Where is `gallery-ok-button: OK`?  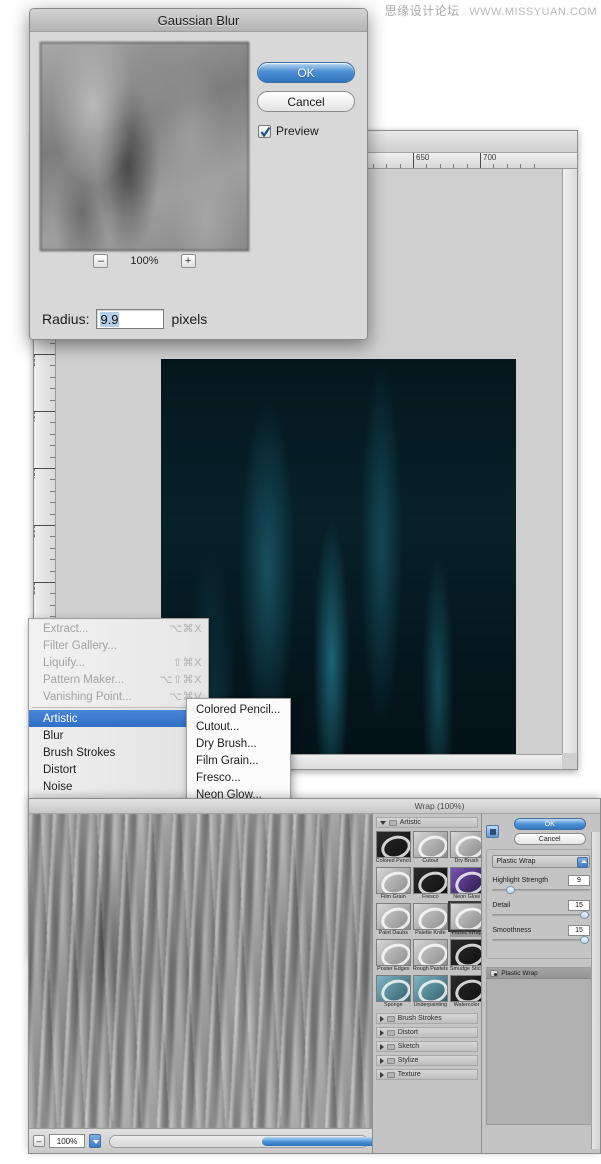
gallery-ok-button: OK is located at coordinates (549, 824).